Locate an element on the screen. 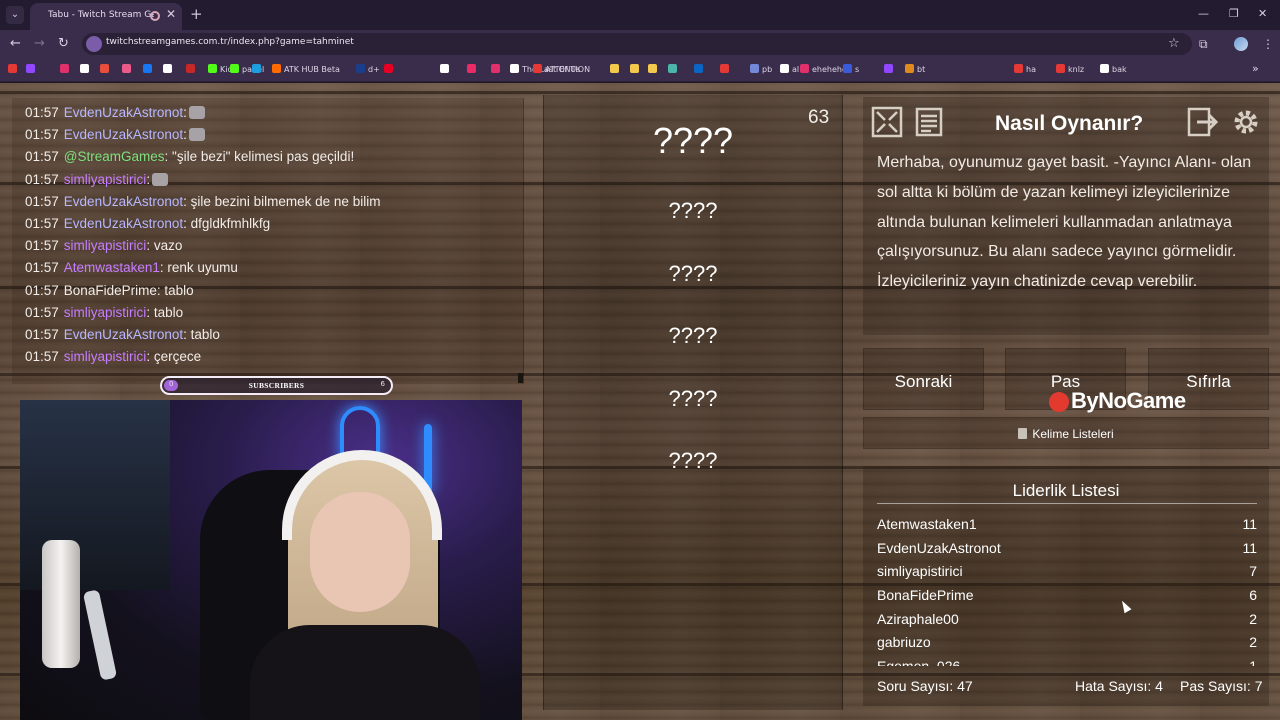 The image size is (1280, 720). chat-scrollbar is located at coordinates (520, 378).